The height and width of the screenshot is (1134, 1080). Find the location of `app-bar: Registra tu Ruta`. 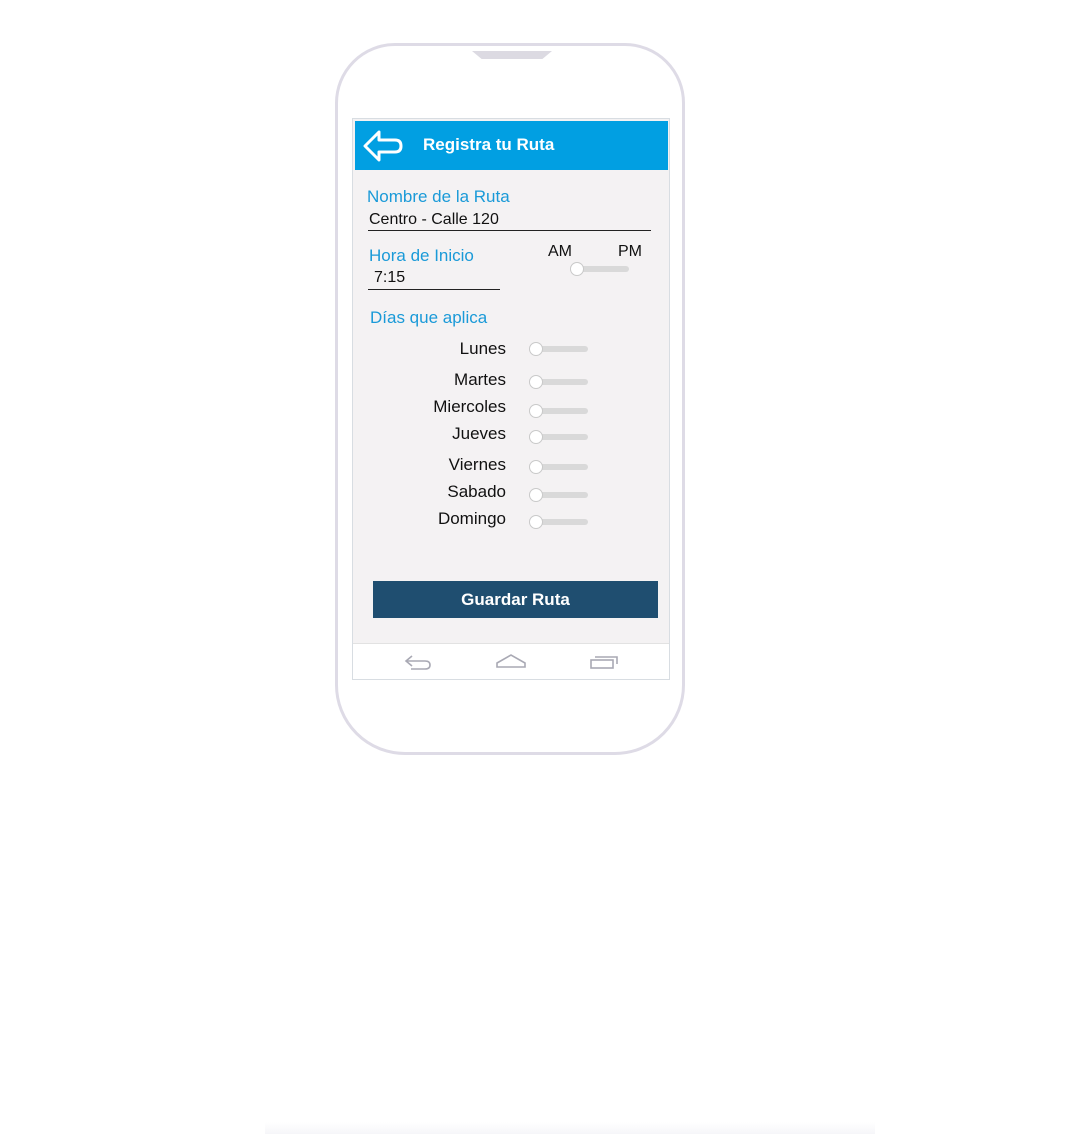

app-bar: Registra tu Ruta is located at coordinates (511, 145).